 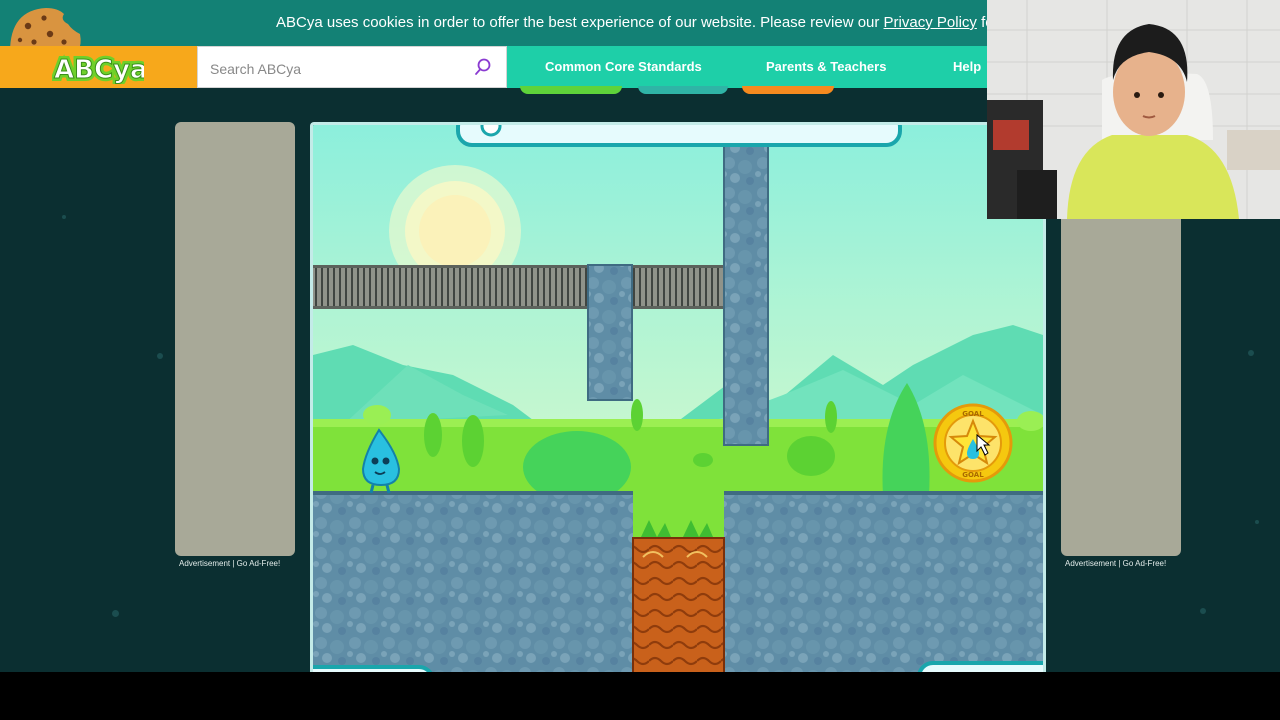 What do you see at coordinates (973, 443) in the screenshot?
I see `goal-star-icon: GOAL GOAL` at bounding box center [973, 443].